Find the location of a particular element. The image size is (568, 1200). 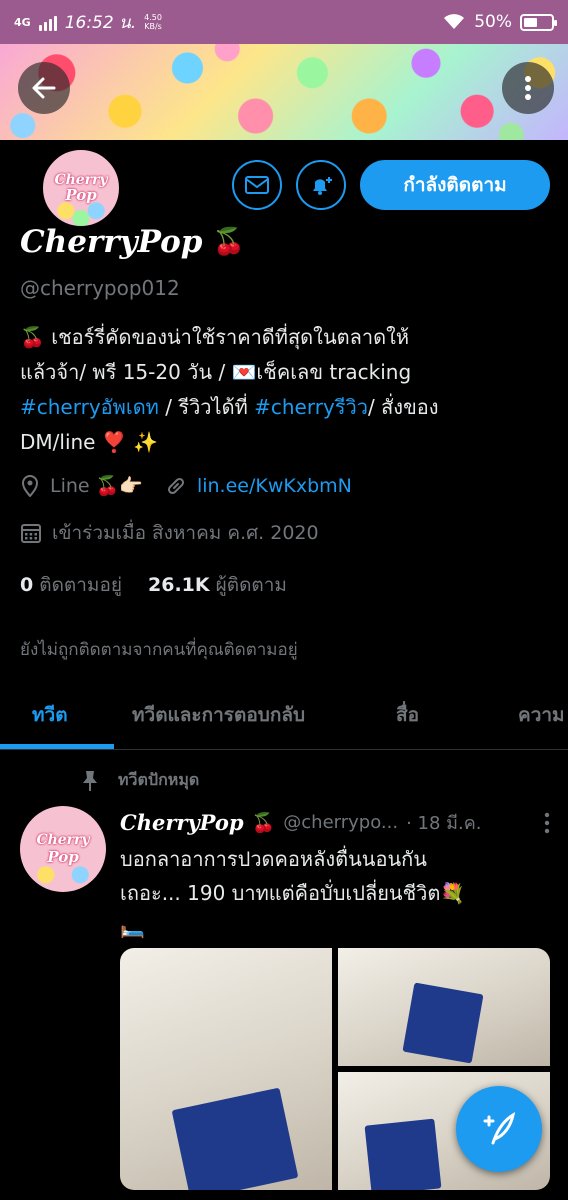

more-button is located at coordinates (528, 88).